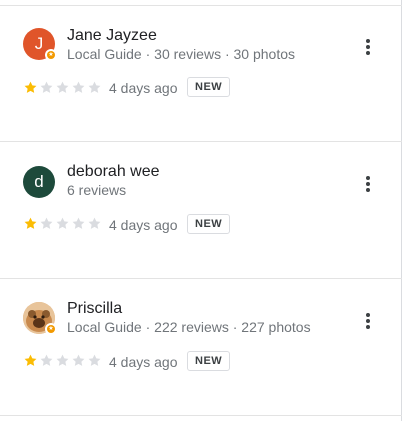 Image resolution: width=404 pixels, height=421 pixels. What do you see at coordinates (181, 54) in the screenshot?
I see `reviewer-meta: Local Guide · 30 reviews · 30 photos` at bounding box center [181, 54].